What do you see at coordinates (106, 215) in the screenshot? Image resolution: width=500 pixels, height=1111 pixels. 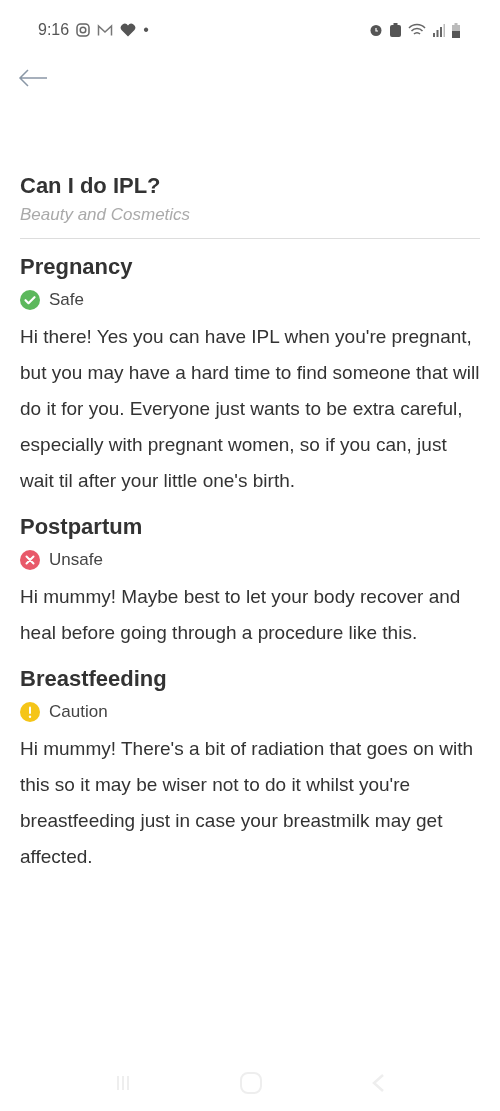 I see `category-label: Beauty and Cosmetics` at bounding box center [106, 215].